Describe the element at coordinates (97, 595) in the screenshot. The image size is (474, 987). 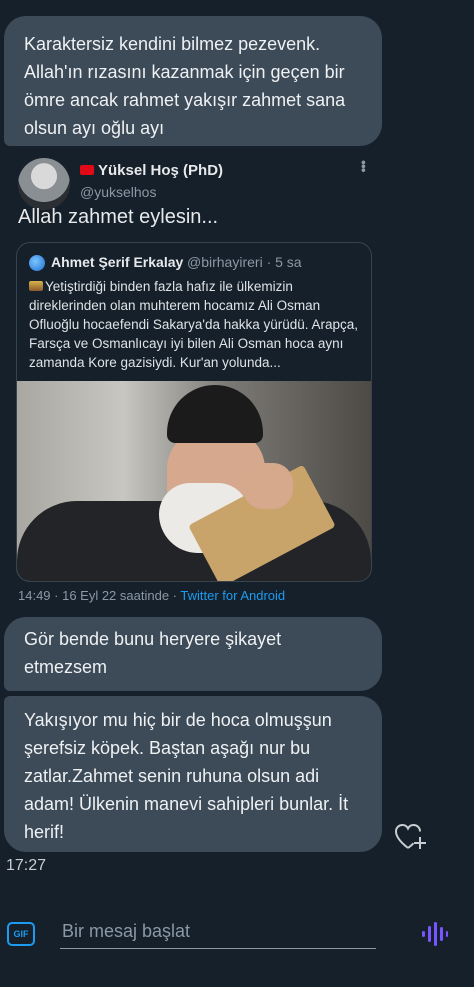
I see `tweet-time: 14:49 · 16 Eyl 22 saatinde ·` at that location.